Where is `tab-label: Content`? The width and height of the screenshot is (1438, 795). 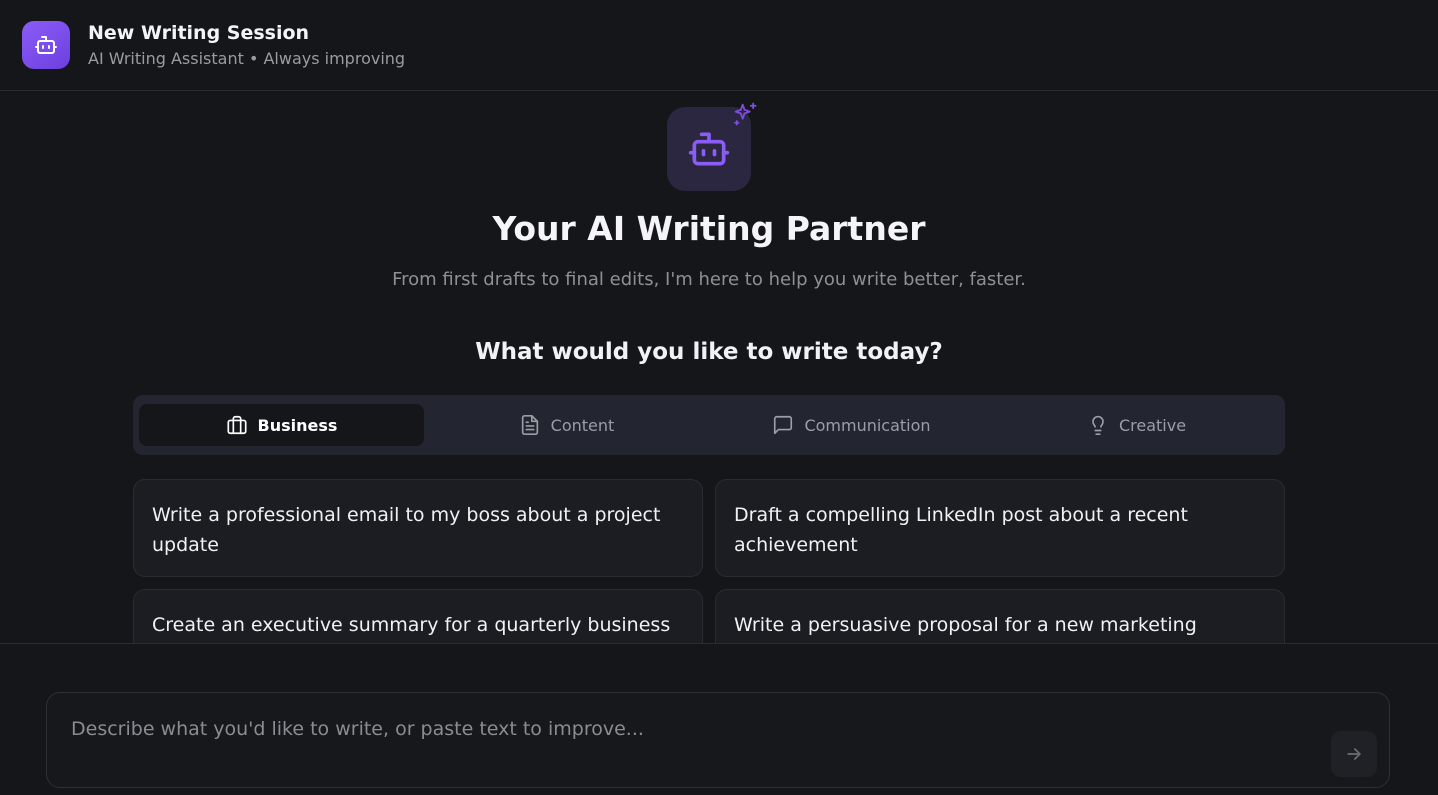
tab-label: Content is located at coordinates (582, 425).